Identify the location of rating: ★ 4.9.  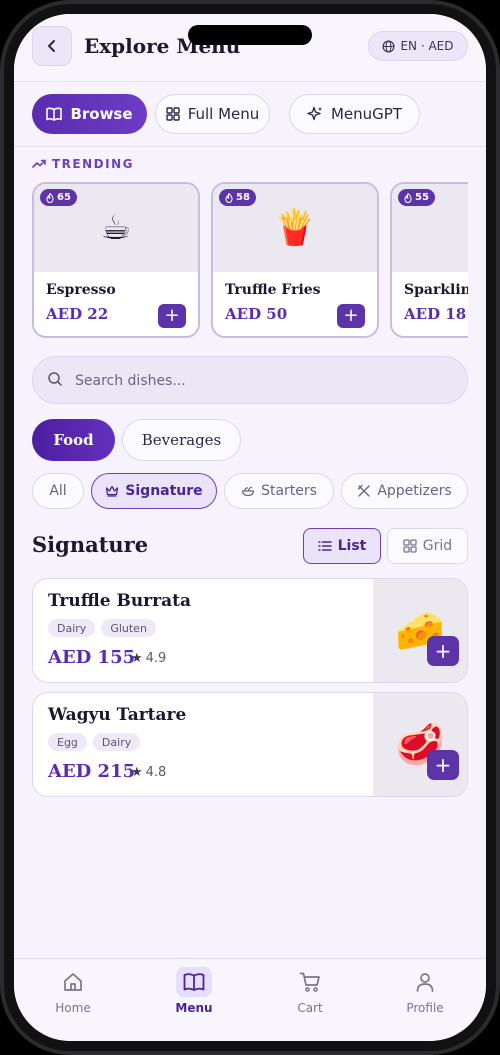
(148, 658).